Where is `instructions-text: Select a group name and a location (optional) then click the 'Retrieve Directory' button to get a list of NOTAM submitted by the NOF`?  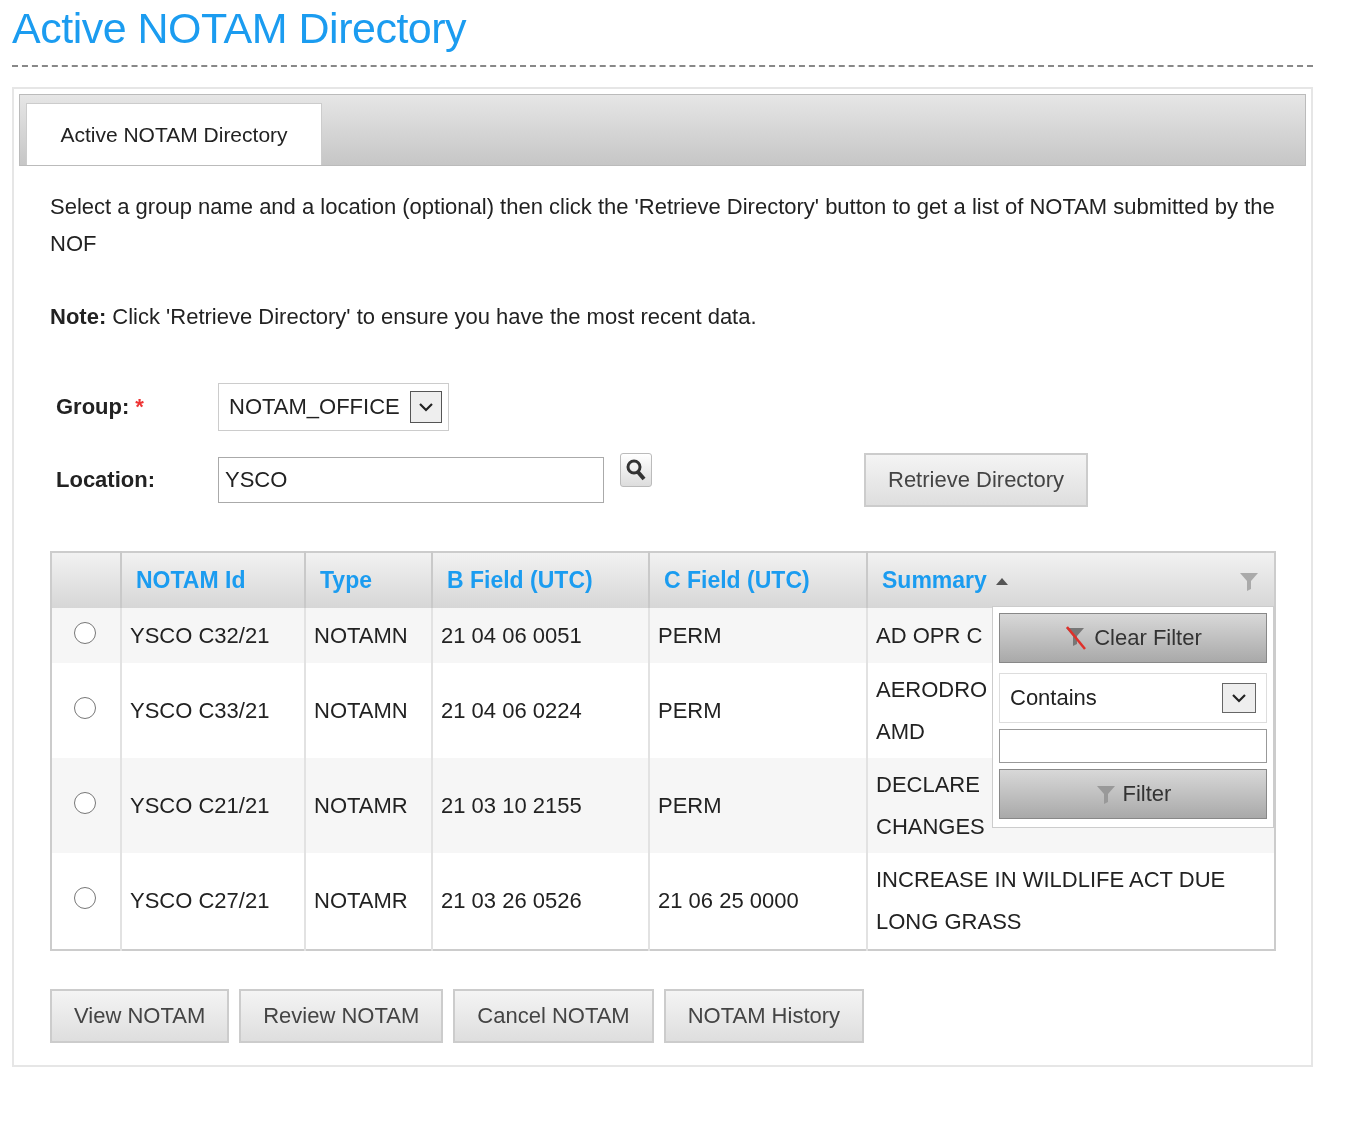
instructions-text: Select a group name and a location (optional) then click the 'Retrieve Directory' button to get a list of NOTAM submitted by the NOF is located at coordinates (663, 225).